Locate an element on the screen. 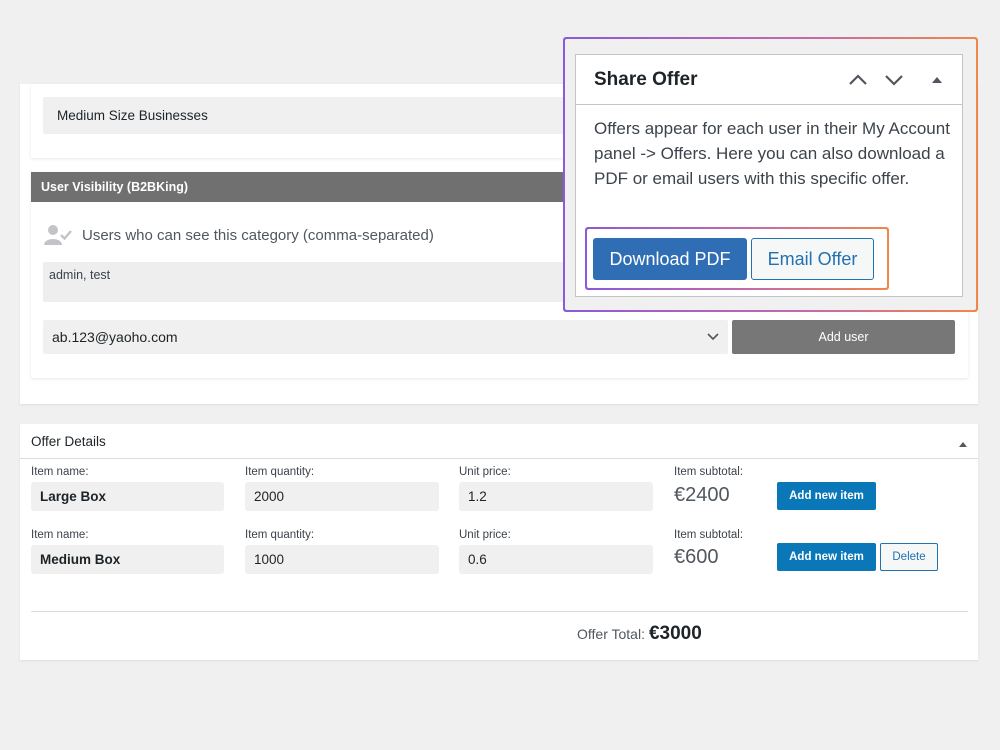 This screenshot has height=750, width=1000. offer-details-header: Offer Details is located at coordinates (499, 441).